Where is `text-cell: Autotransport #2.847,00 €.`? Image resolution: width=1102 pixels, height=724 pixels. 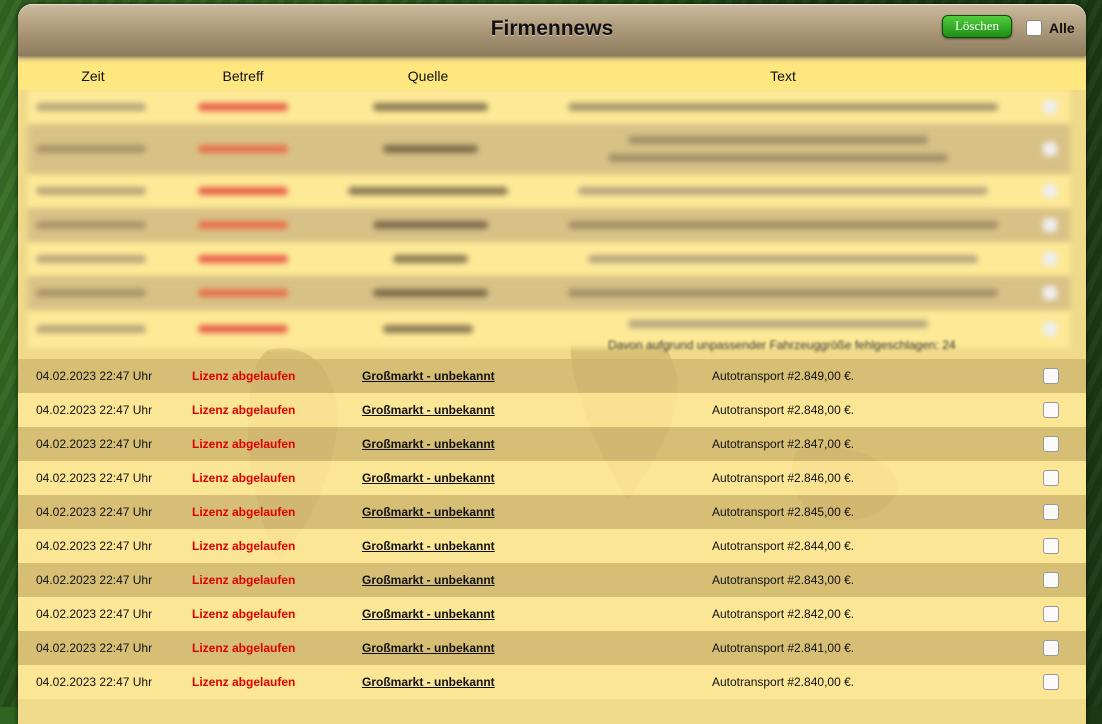
text-cell: Autotransport #2.847,00 €. is located at coordinates (783, 444).